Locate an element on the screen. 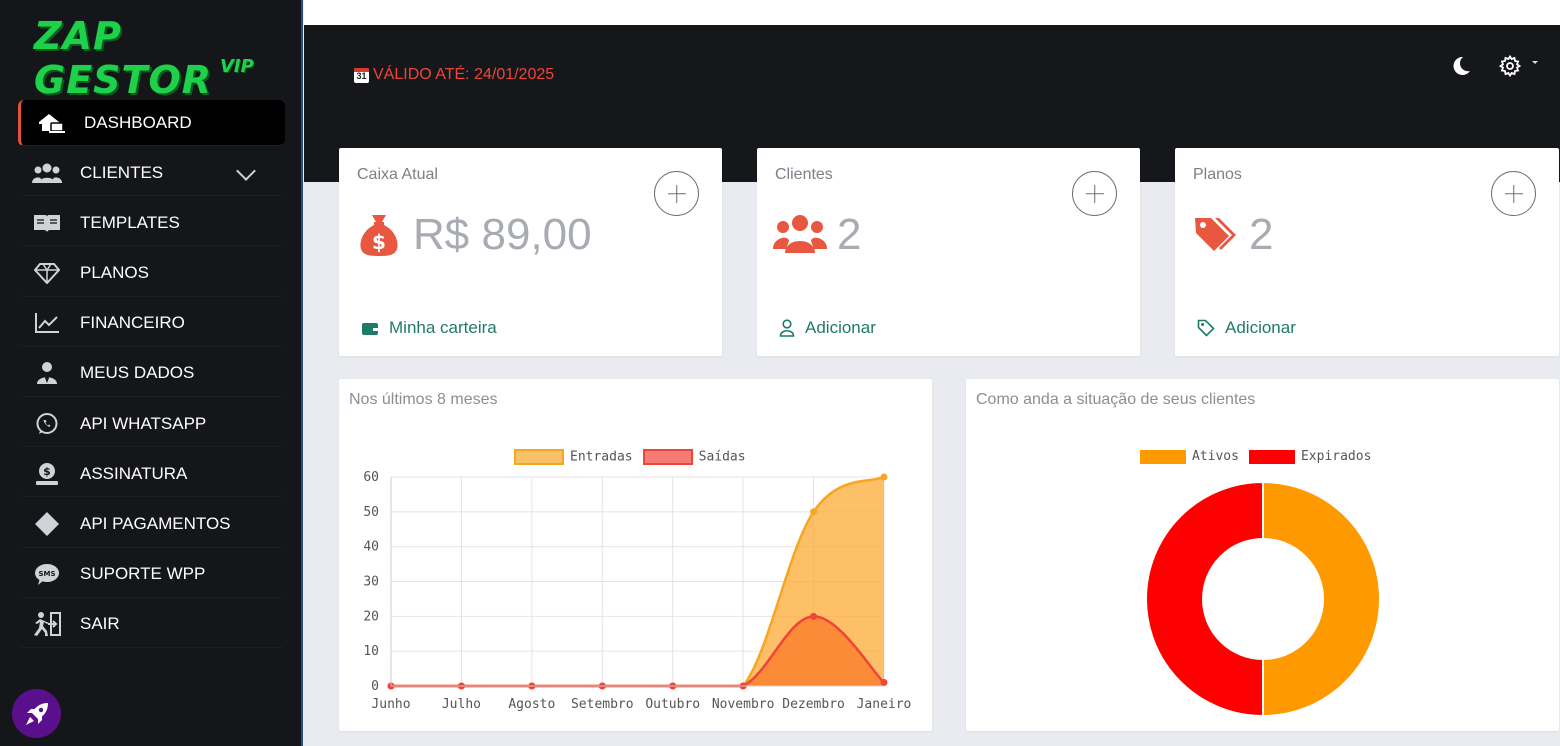 This screenshot has height=746, width=1560. user-tie-icon is located at coordinates (47, 373).